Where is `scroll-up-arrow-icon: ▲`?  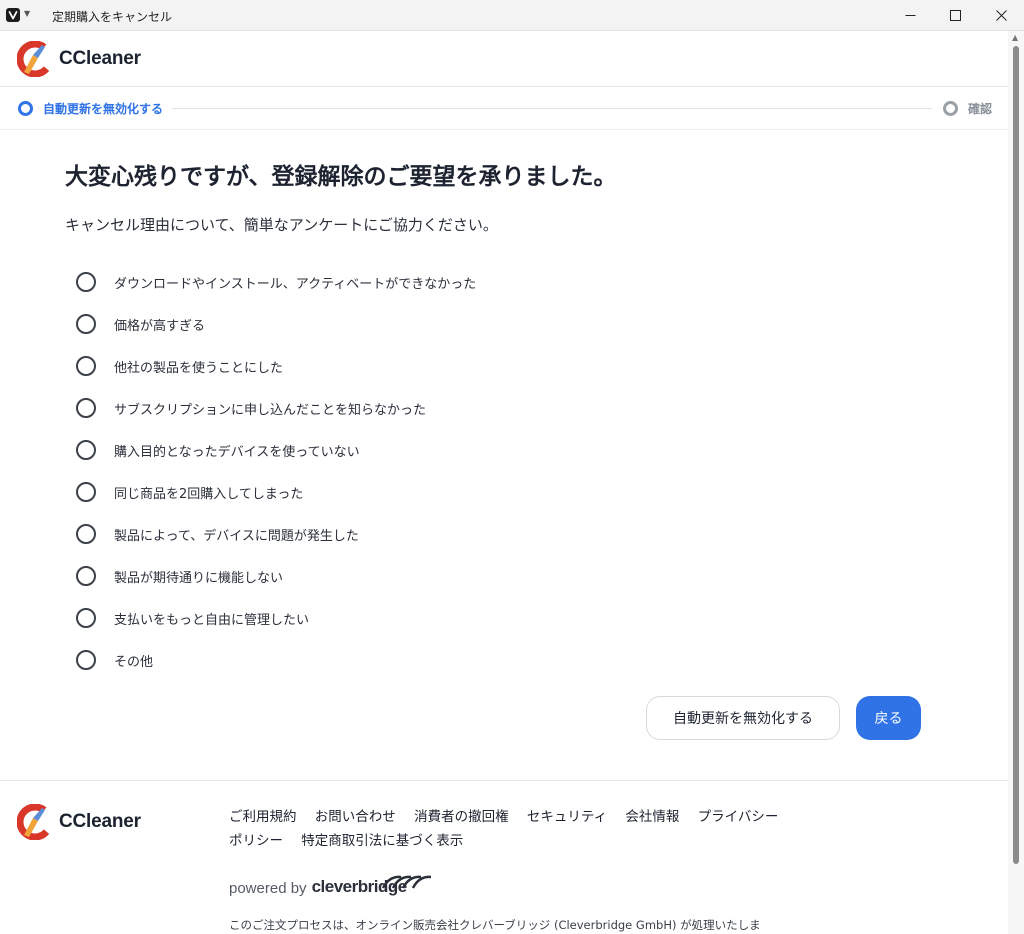 scroll-up-arrow-icon: ▲ is located at coordinates (1015, 37).